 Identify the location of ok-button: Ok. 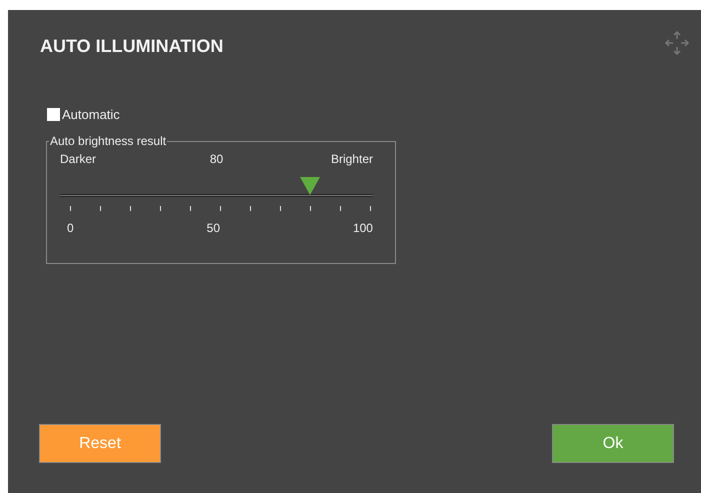
(613, 443).